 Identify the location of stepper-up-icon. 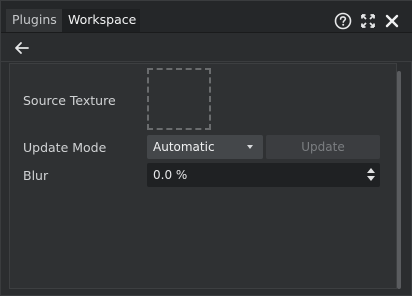
(371, 170).